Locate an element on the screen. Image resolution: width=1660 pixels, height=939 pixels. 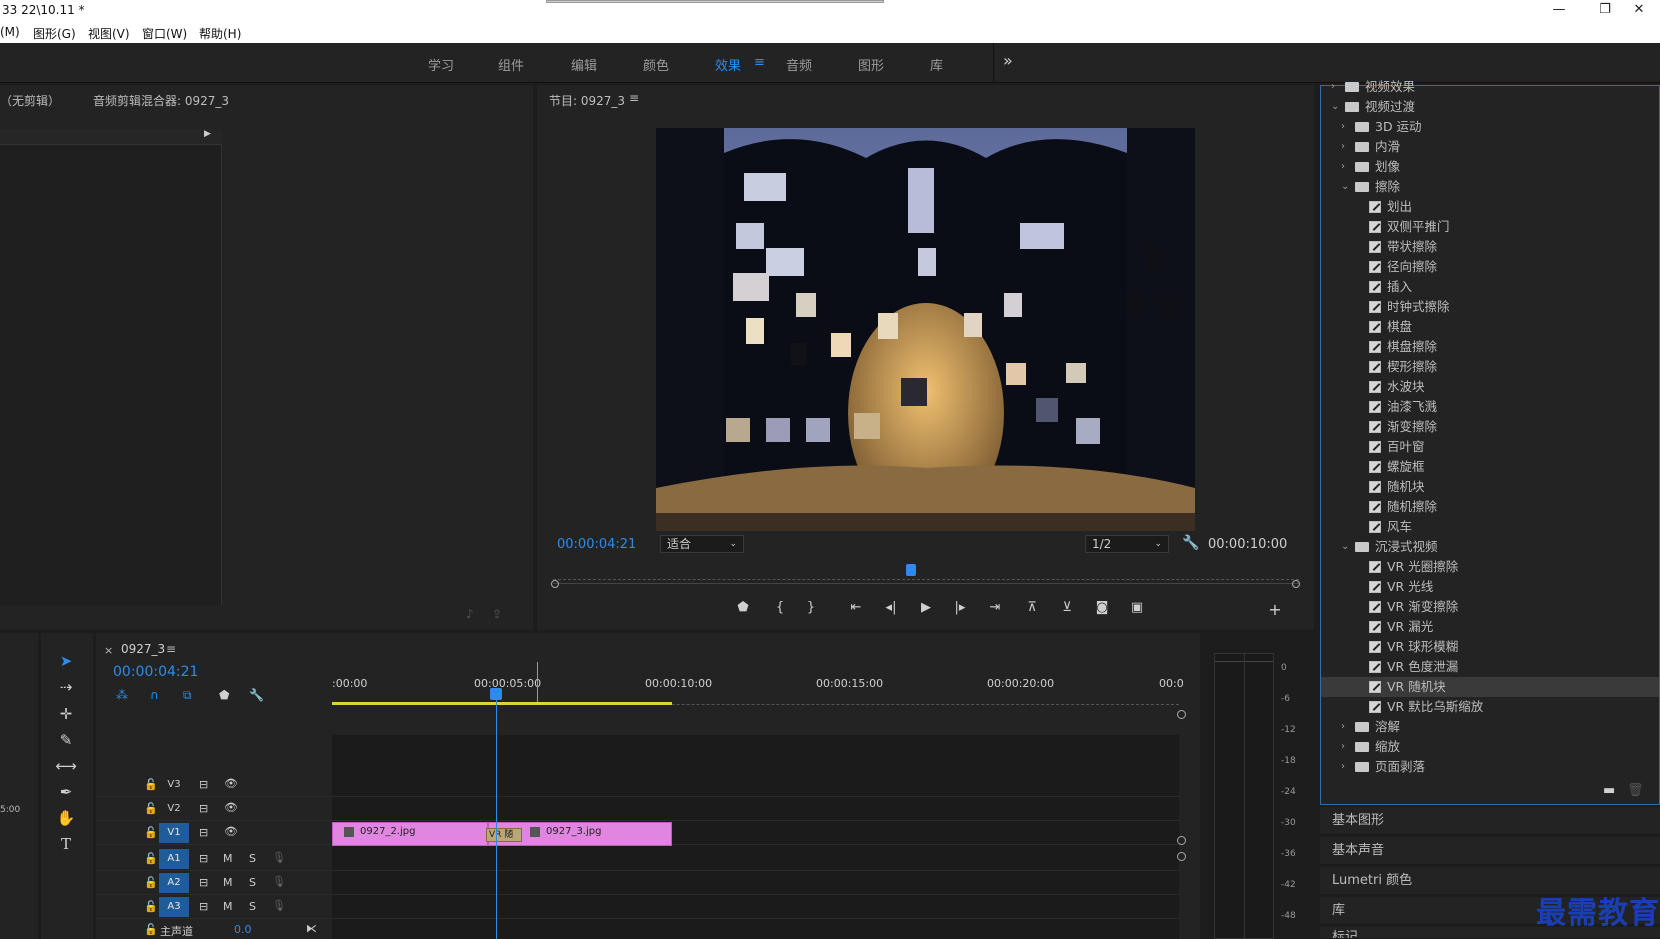
effects-item: 随机擦除 is located at coordinates (1490, 507).